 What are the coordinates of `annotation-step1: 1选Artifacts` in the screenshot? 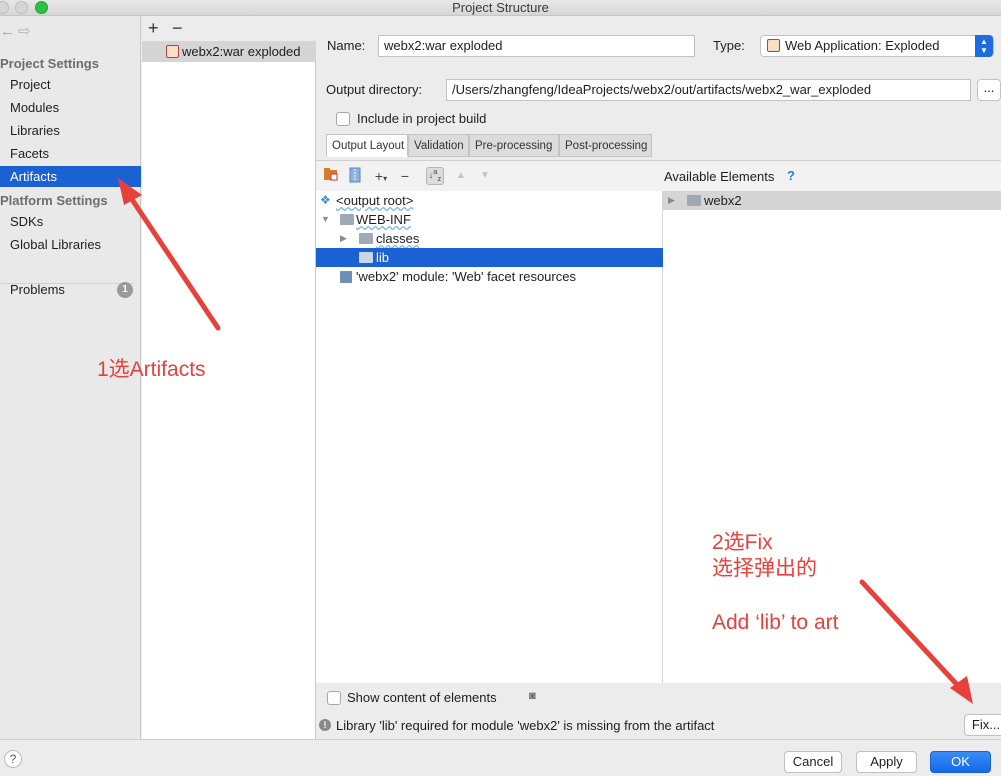 It's located at (151, 369).